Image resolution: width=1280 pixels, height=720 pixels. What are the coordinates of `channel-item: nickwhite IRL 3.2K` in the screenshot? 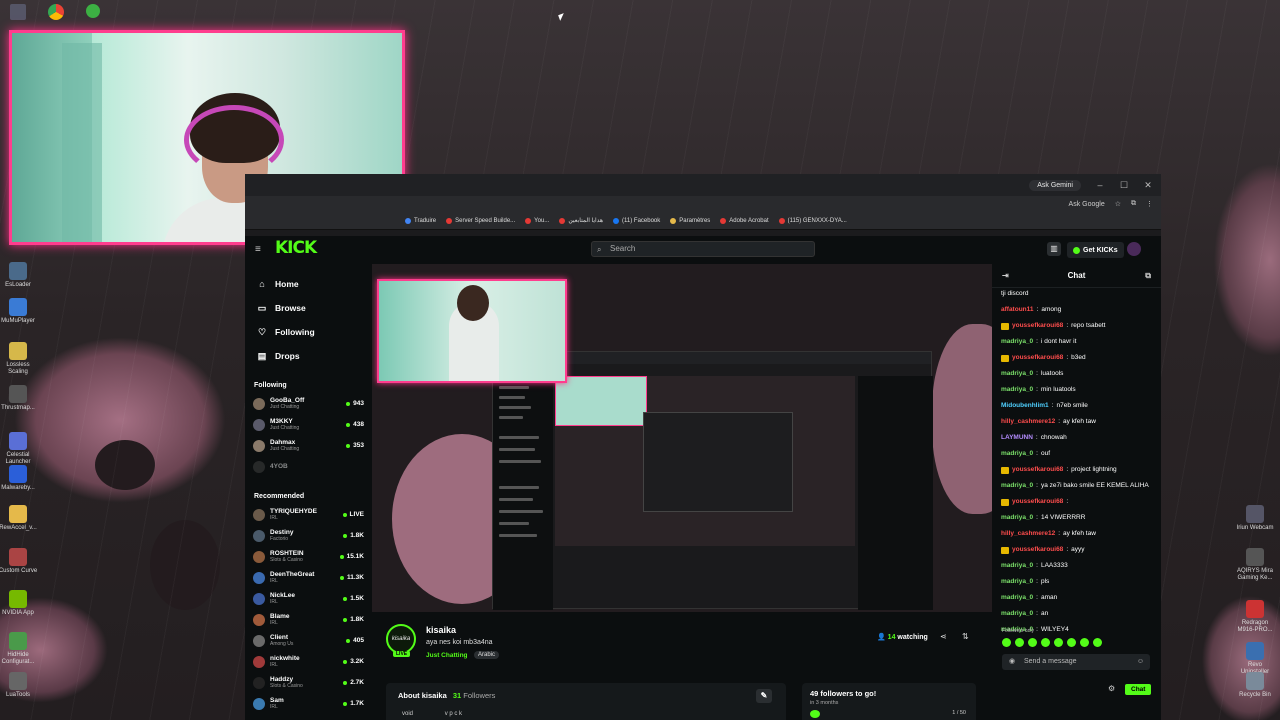 It's located at (308, 661).